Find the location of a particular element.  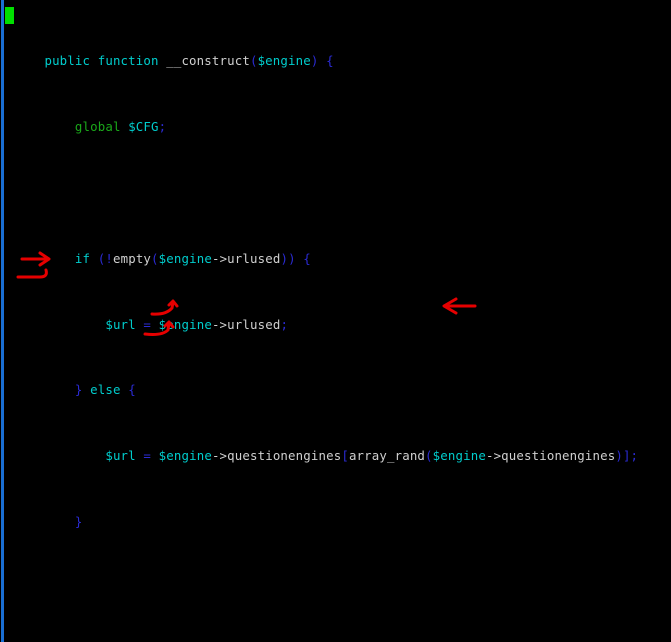

arrow-to-active-soapclient-line is located at coordinates (32, 273).